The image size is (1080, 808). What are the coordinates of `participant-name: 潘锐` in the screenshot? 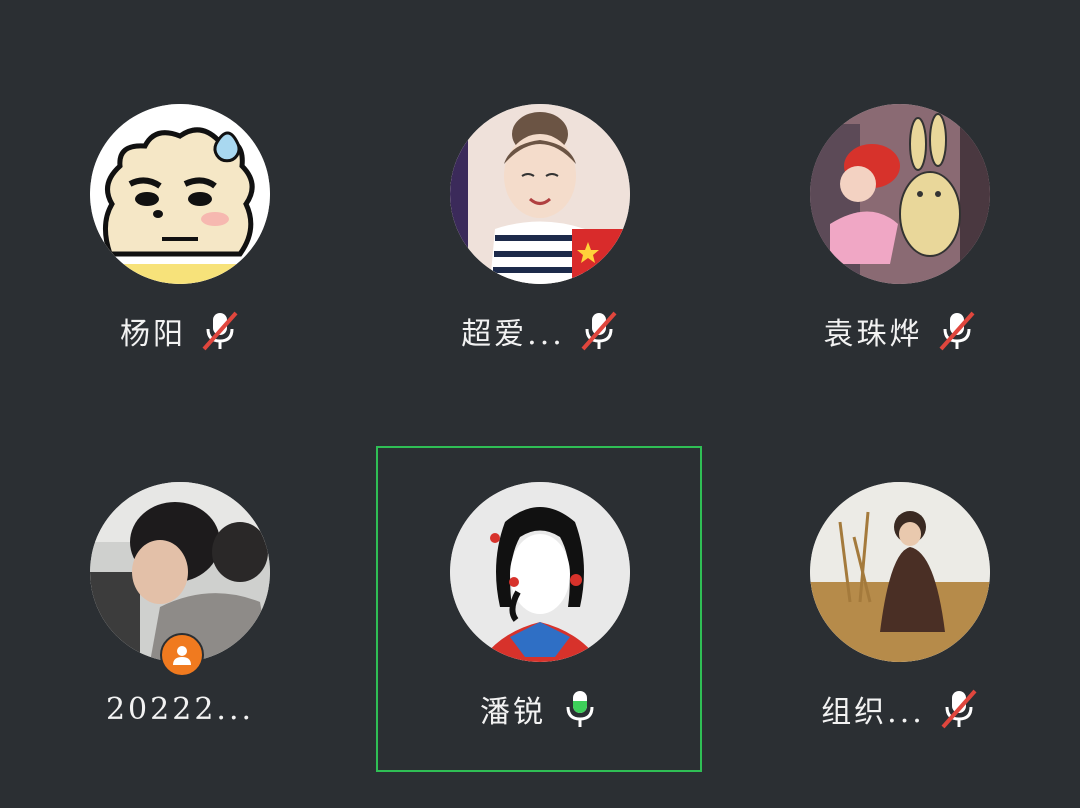 It's located at (513, 712).